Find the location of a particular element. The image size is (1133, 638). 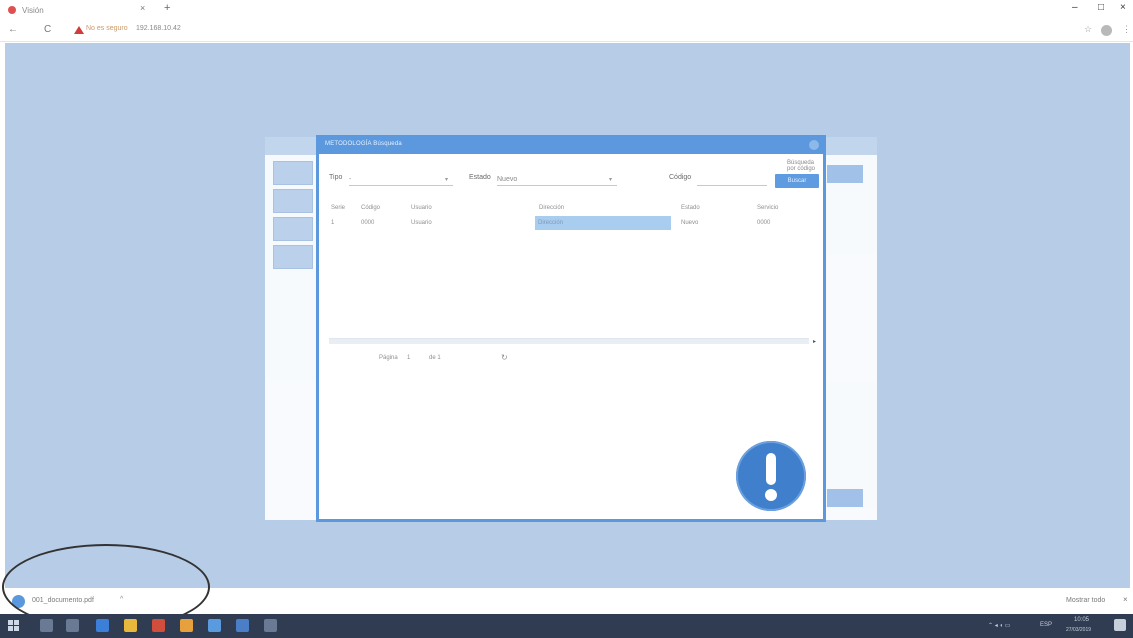

table-cell-selected: Dirección is located at coordinates (603, 223).